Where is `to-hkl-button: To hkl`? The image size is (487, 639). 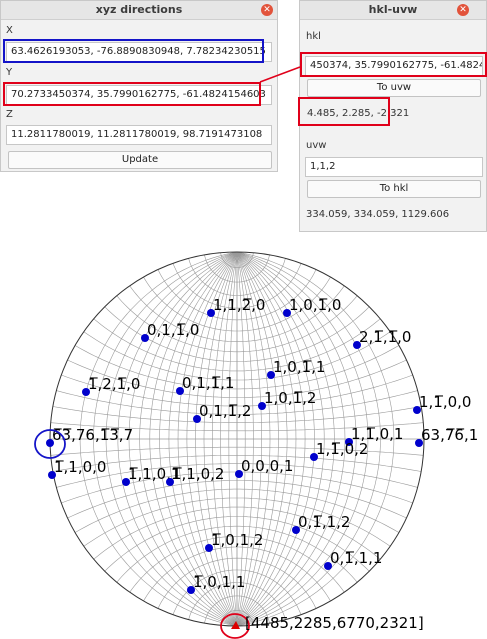
to-hkl-button: To hkl is located at coordinates (394, 189).